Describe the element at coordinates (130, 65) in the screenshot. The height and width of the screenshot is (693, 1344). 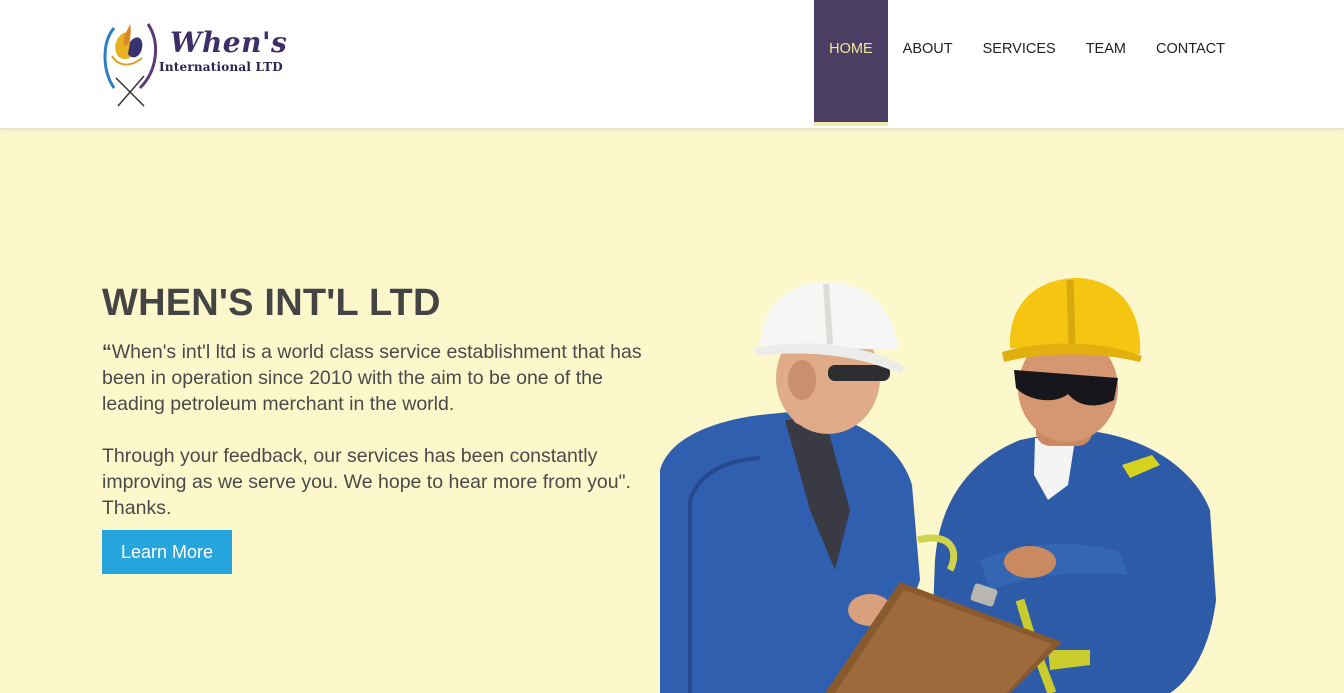
I see `logo-flame-icon` at that location.